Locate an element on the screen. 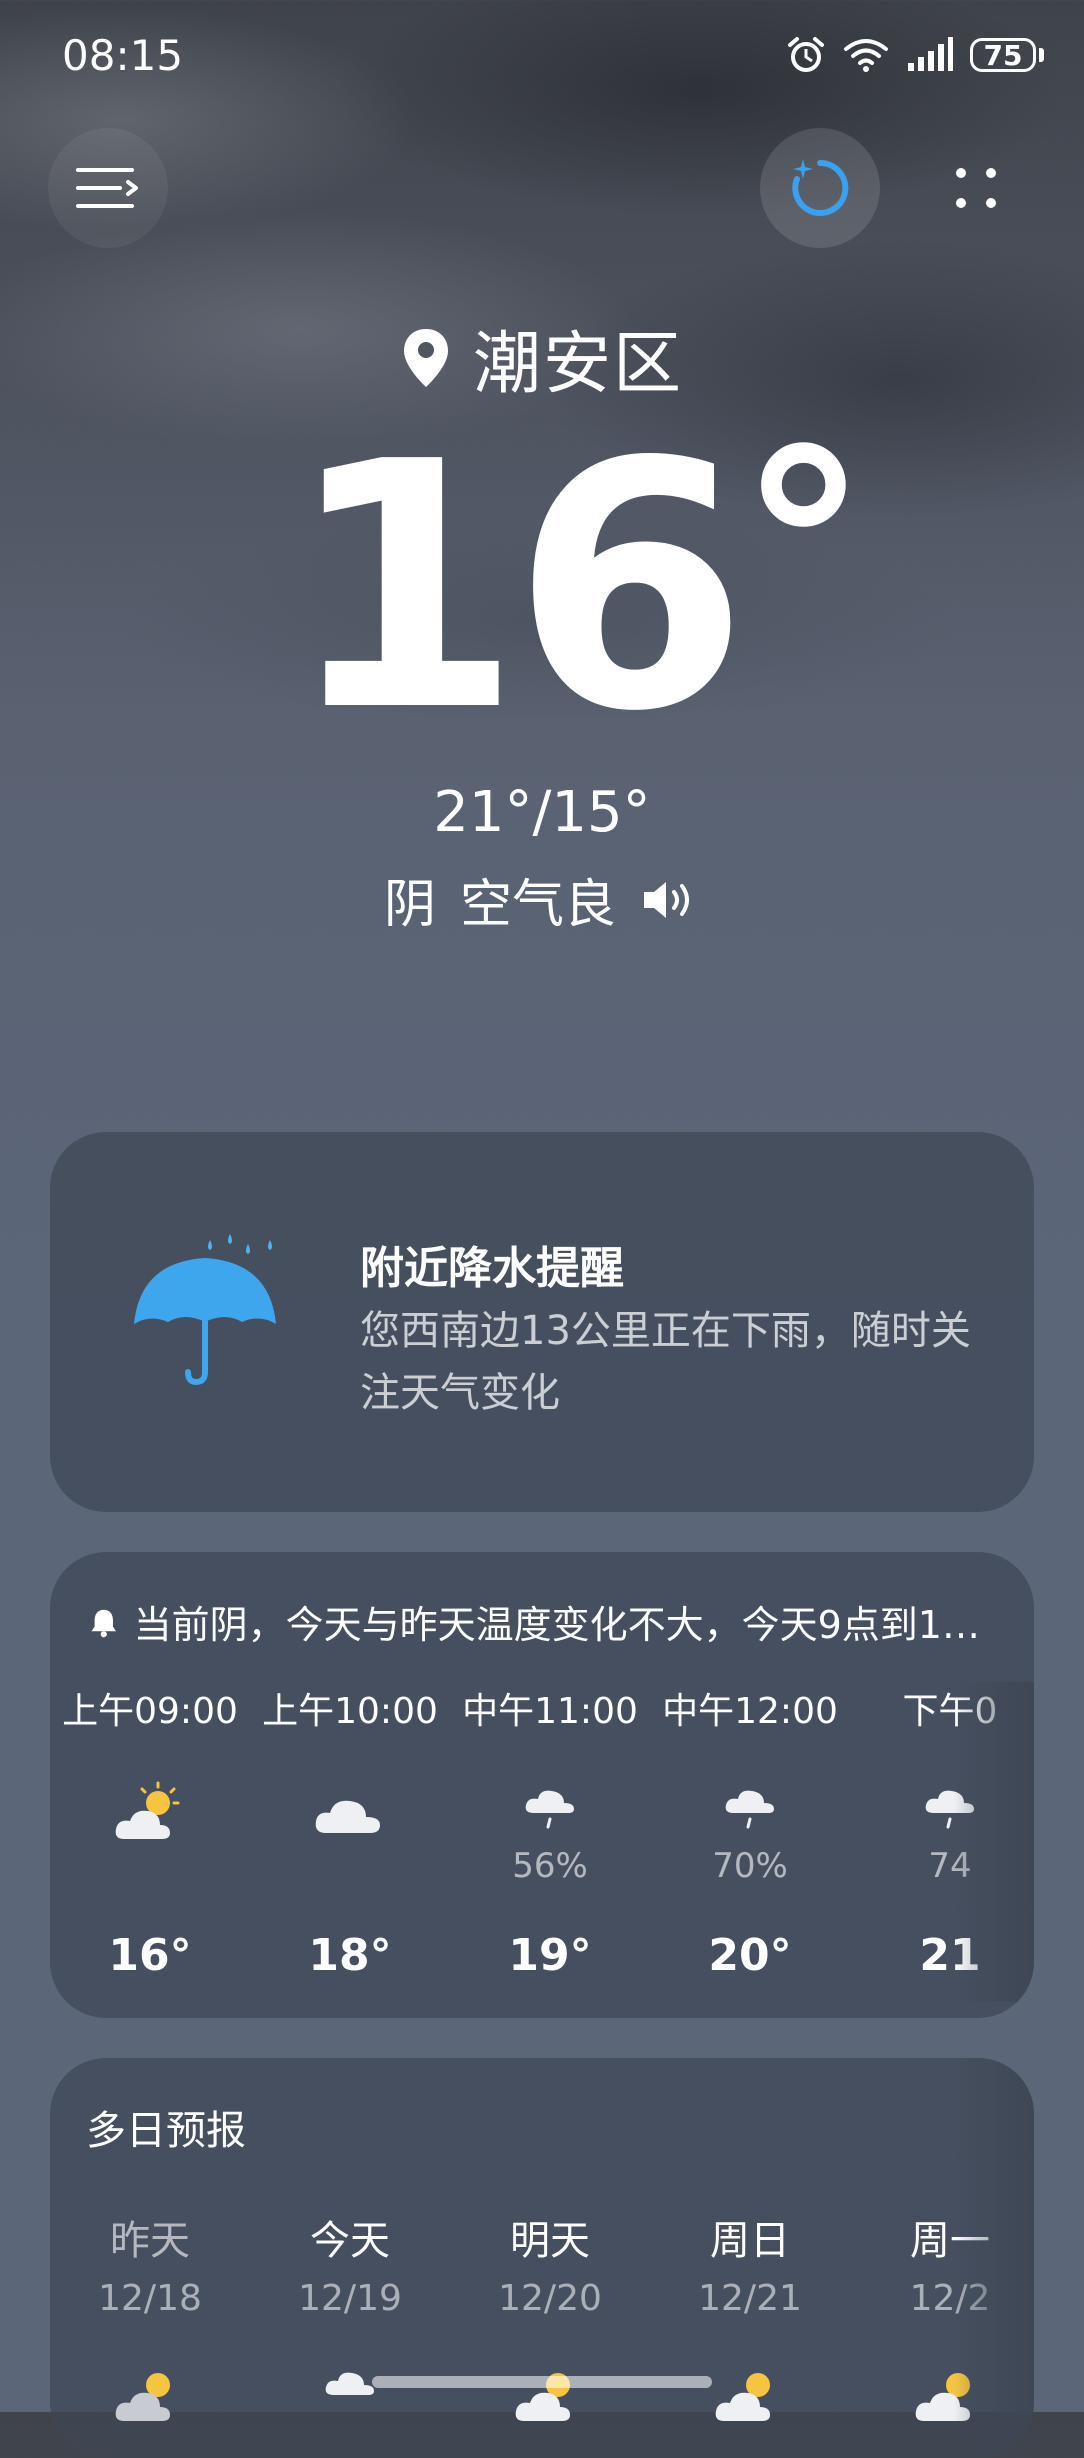  status-time: 08:15 is located at coordinates (123, 55).